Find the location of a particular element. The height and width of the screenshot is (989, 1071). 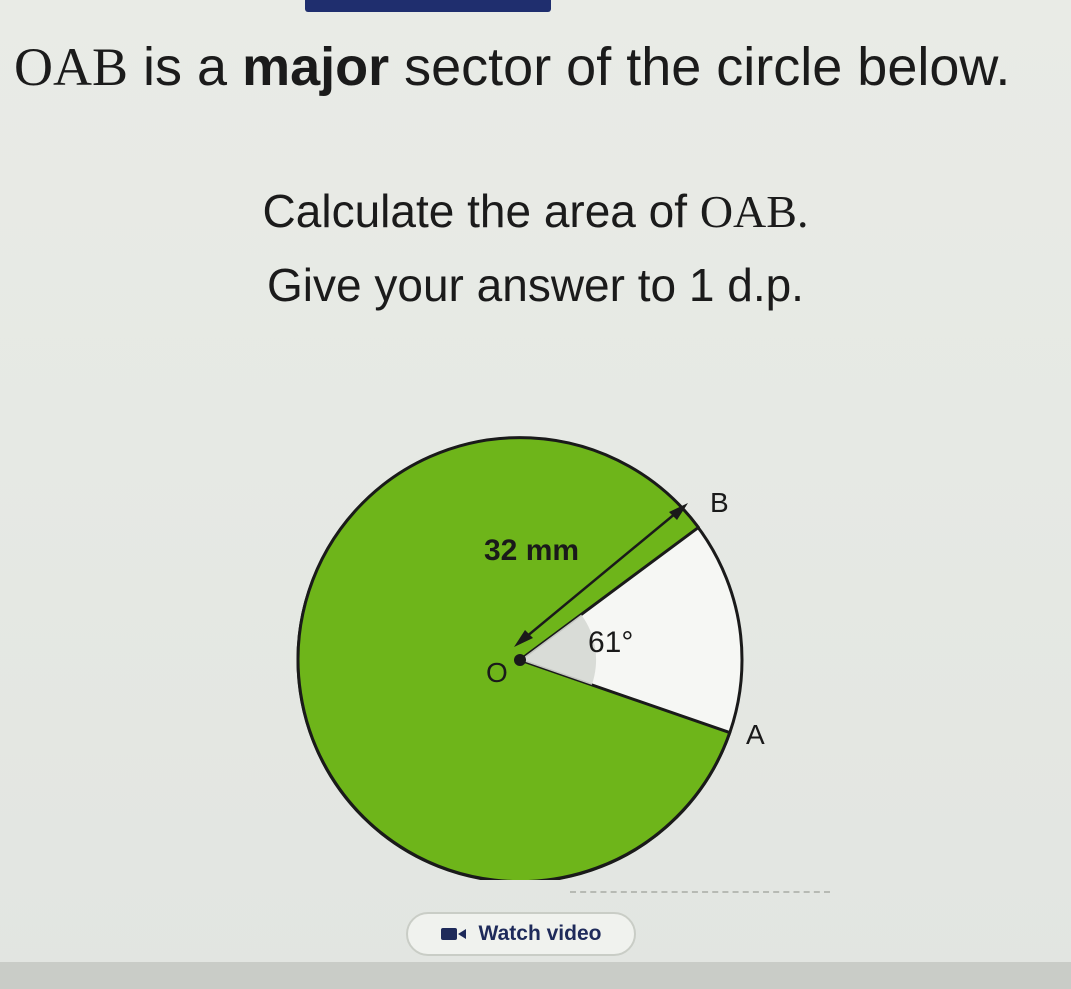

watch-video-button: Watch video is located at coordinates (521, 934).